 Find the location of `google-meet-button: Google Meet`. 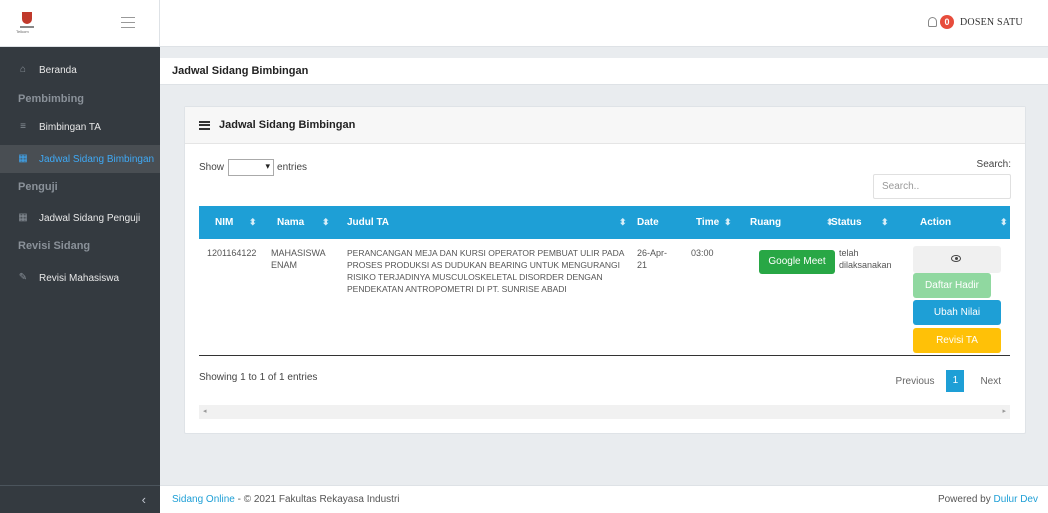

google-meet-button: Google Meet is located at coordinates (797, 262).